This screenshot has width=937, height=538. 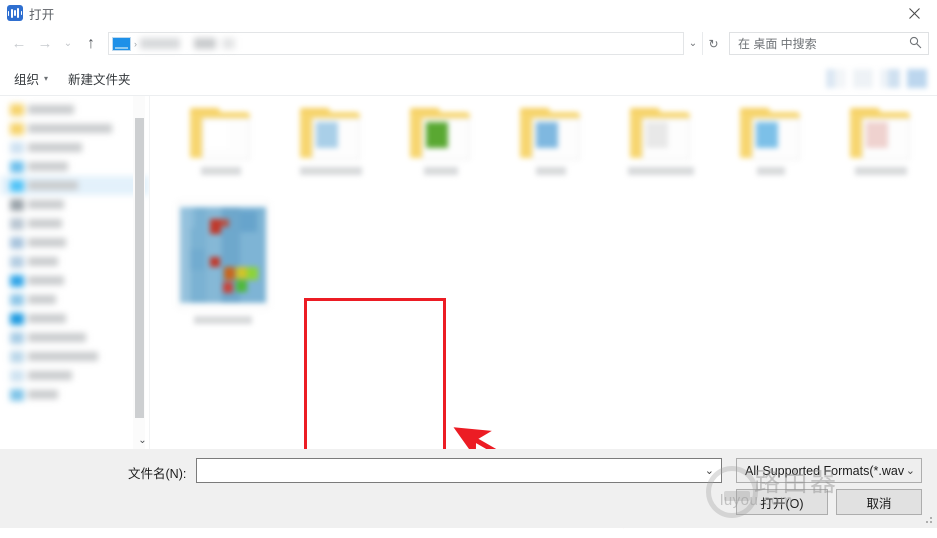 What do you see at coordinates (91, 44) in the screenshot?
I see `arrow-up-icon: ↑` at bounding box center [91, 44].